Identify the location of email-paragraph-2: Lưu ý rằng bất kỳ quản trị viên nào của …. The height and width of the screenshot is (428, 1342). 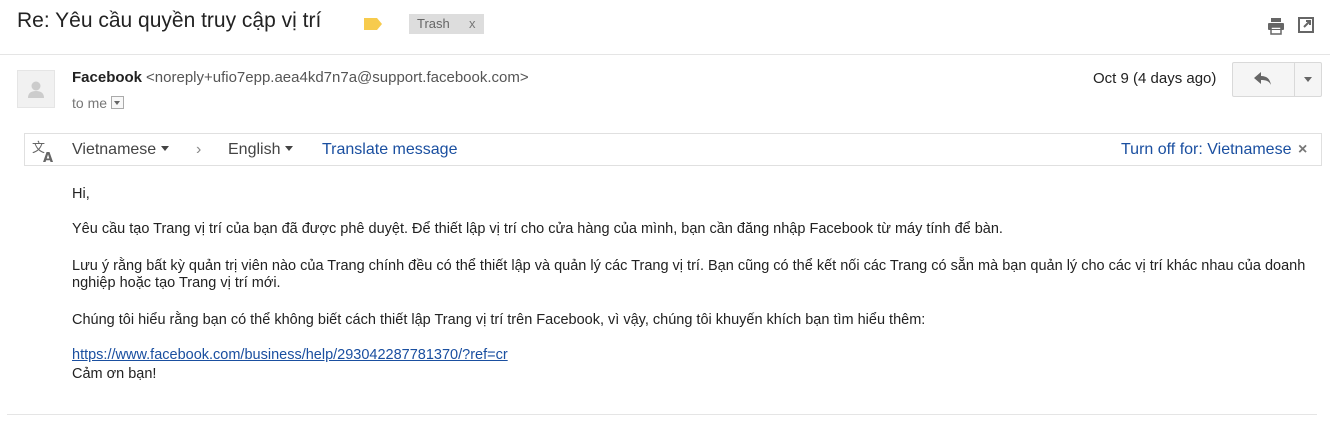
(689, 274).